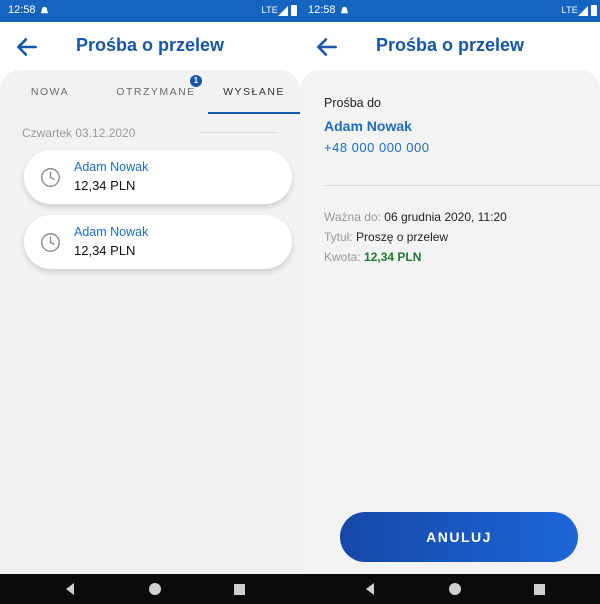 The image size is (600, 604). What do you see at coordinates (402, 237) in the screenshot?
I see `subject-value: Proszę o przelew` at bounding box center [402, 237].